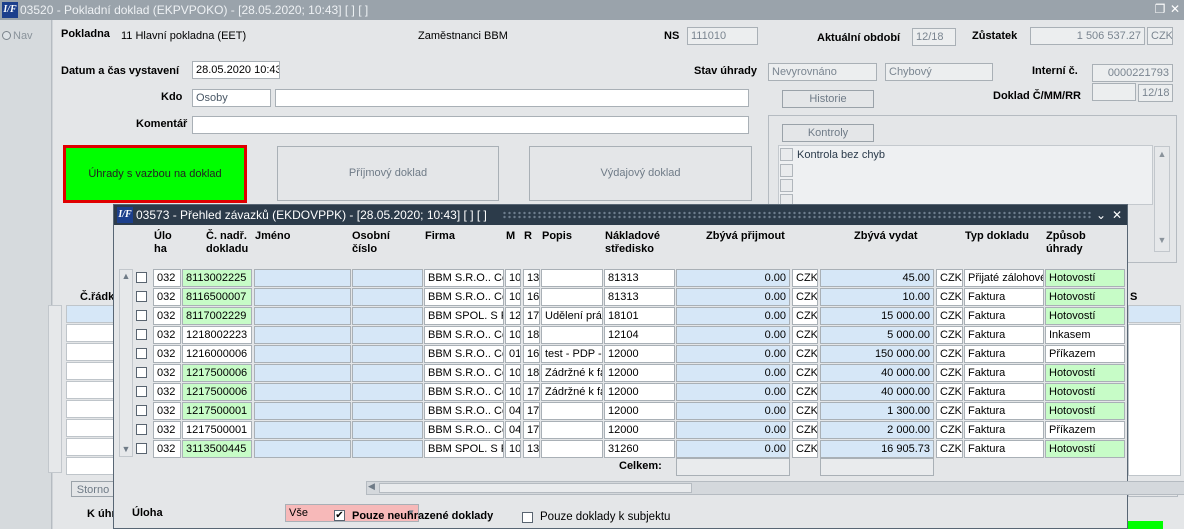  Describe the element at coordinates (470, 125) in the screenshot. I see `komentar-field` at that location.